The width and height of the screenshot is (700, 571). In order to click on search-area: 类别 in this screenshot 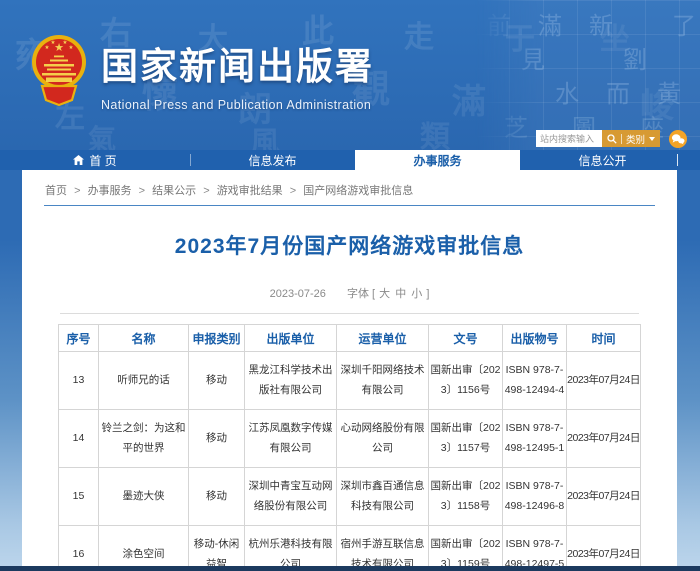, I will do `click(612, 138)`.